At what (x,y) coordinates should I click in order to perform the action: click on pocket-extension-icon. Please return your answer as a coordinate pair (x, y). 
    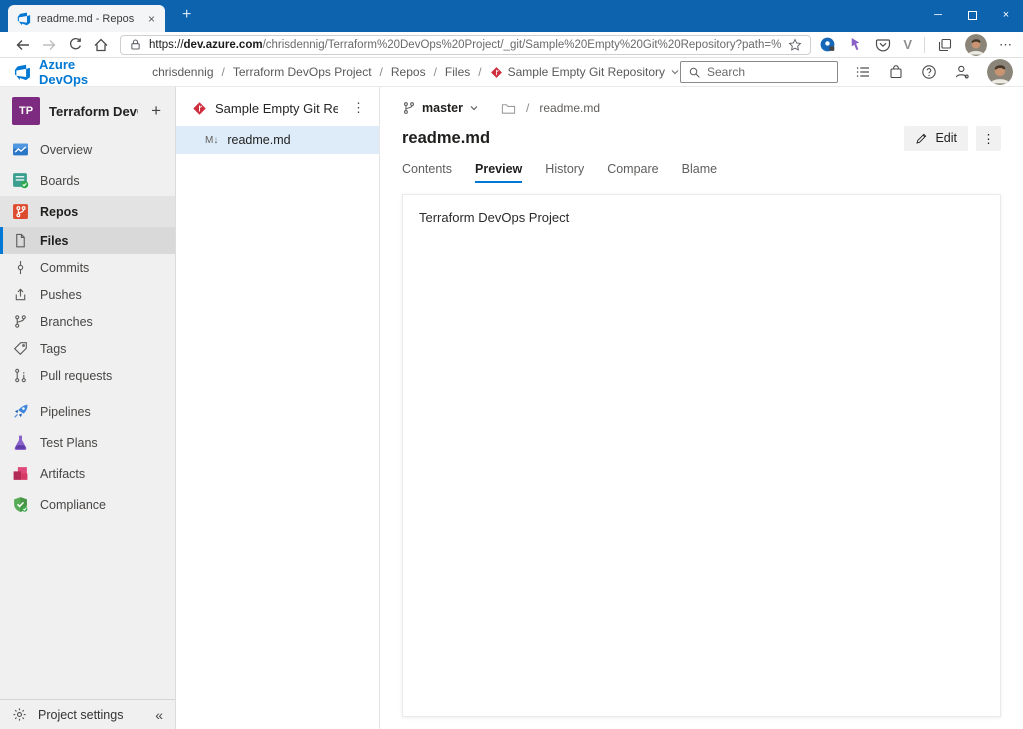
    Looking at the image, I should click on (883, 45).